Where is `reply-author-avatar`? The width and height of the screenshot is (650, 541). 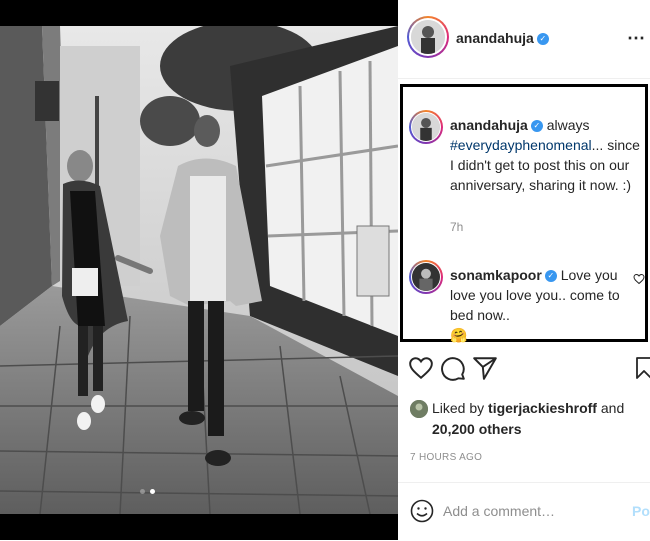
reply-author-avatar is located at coordinates (426, 277).